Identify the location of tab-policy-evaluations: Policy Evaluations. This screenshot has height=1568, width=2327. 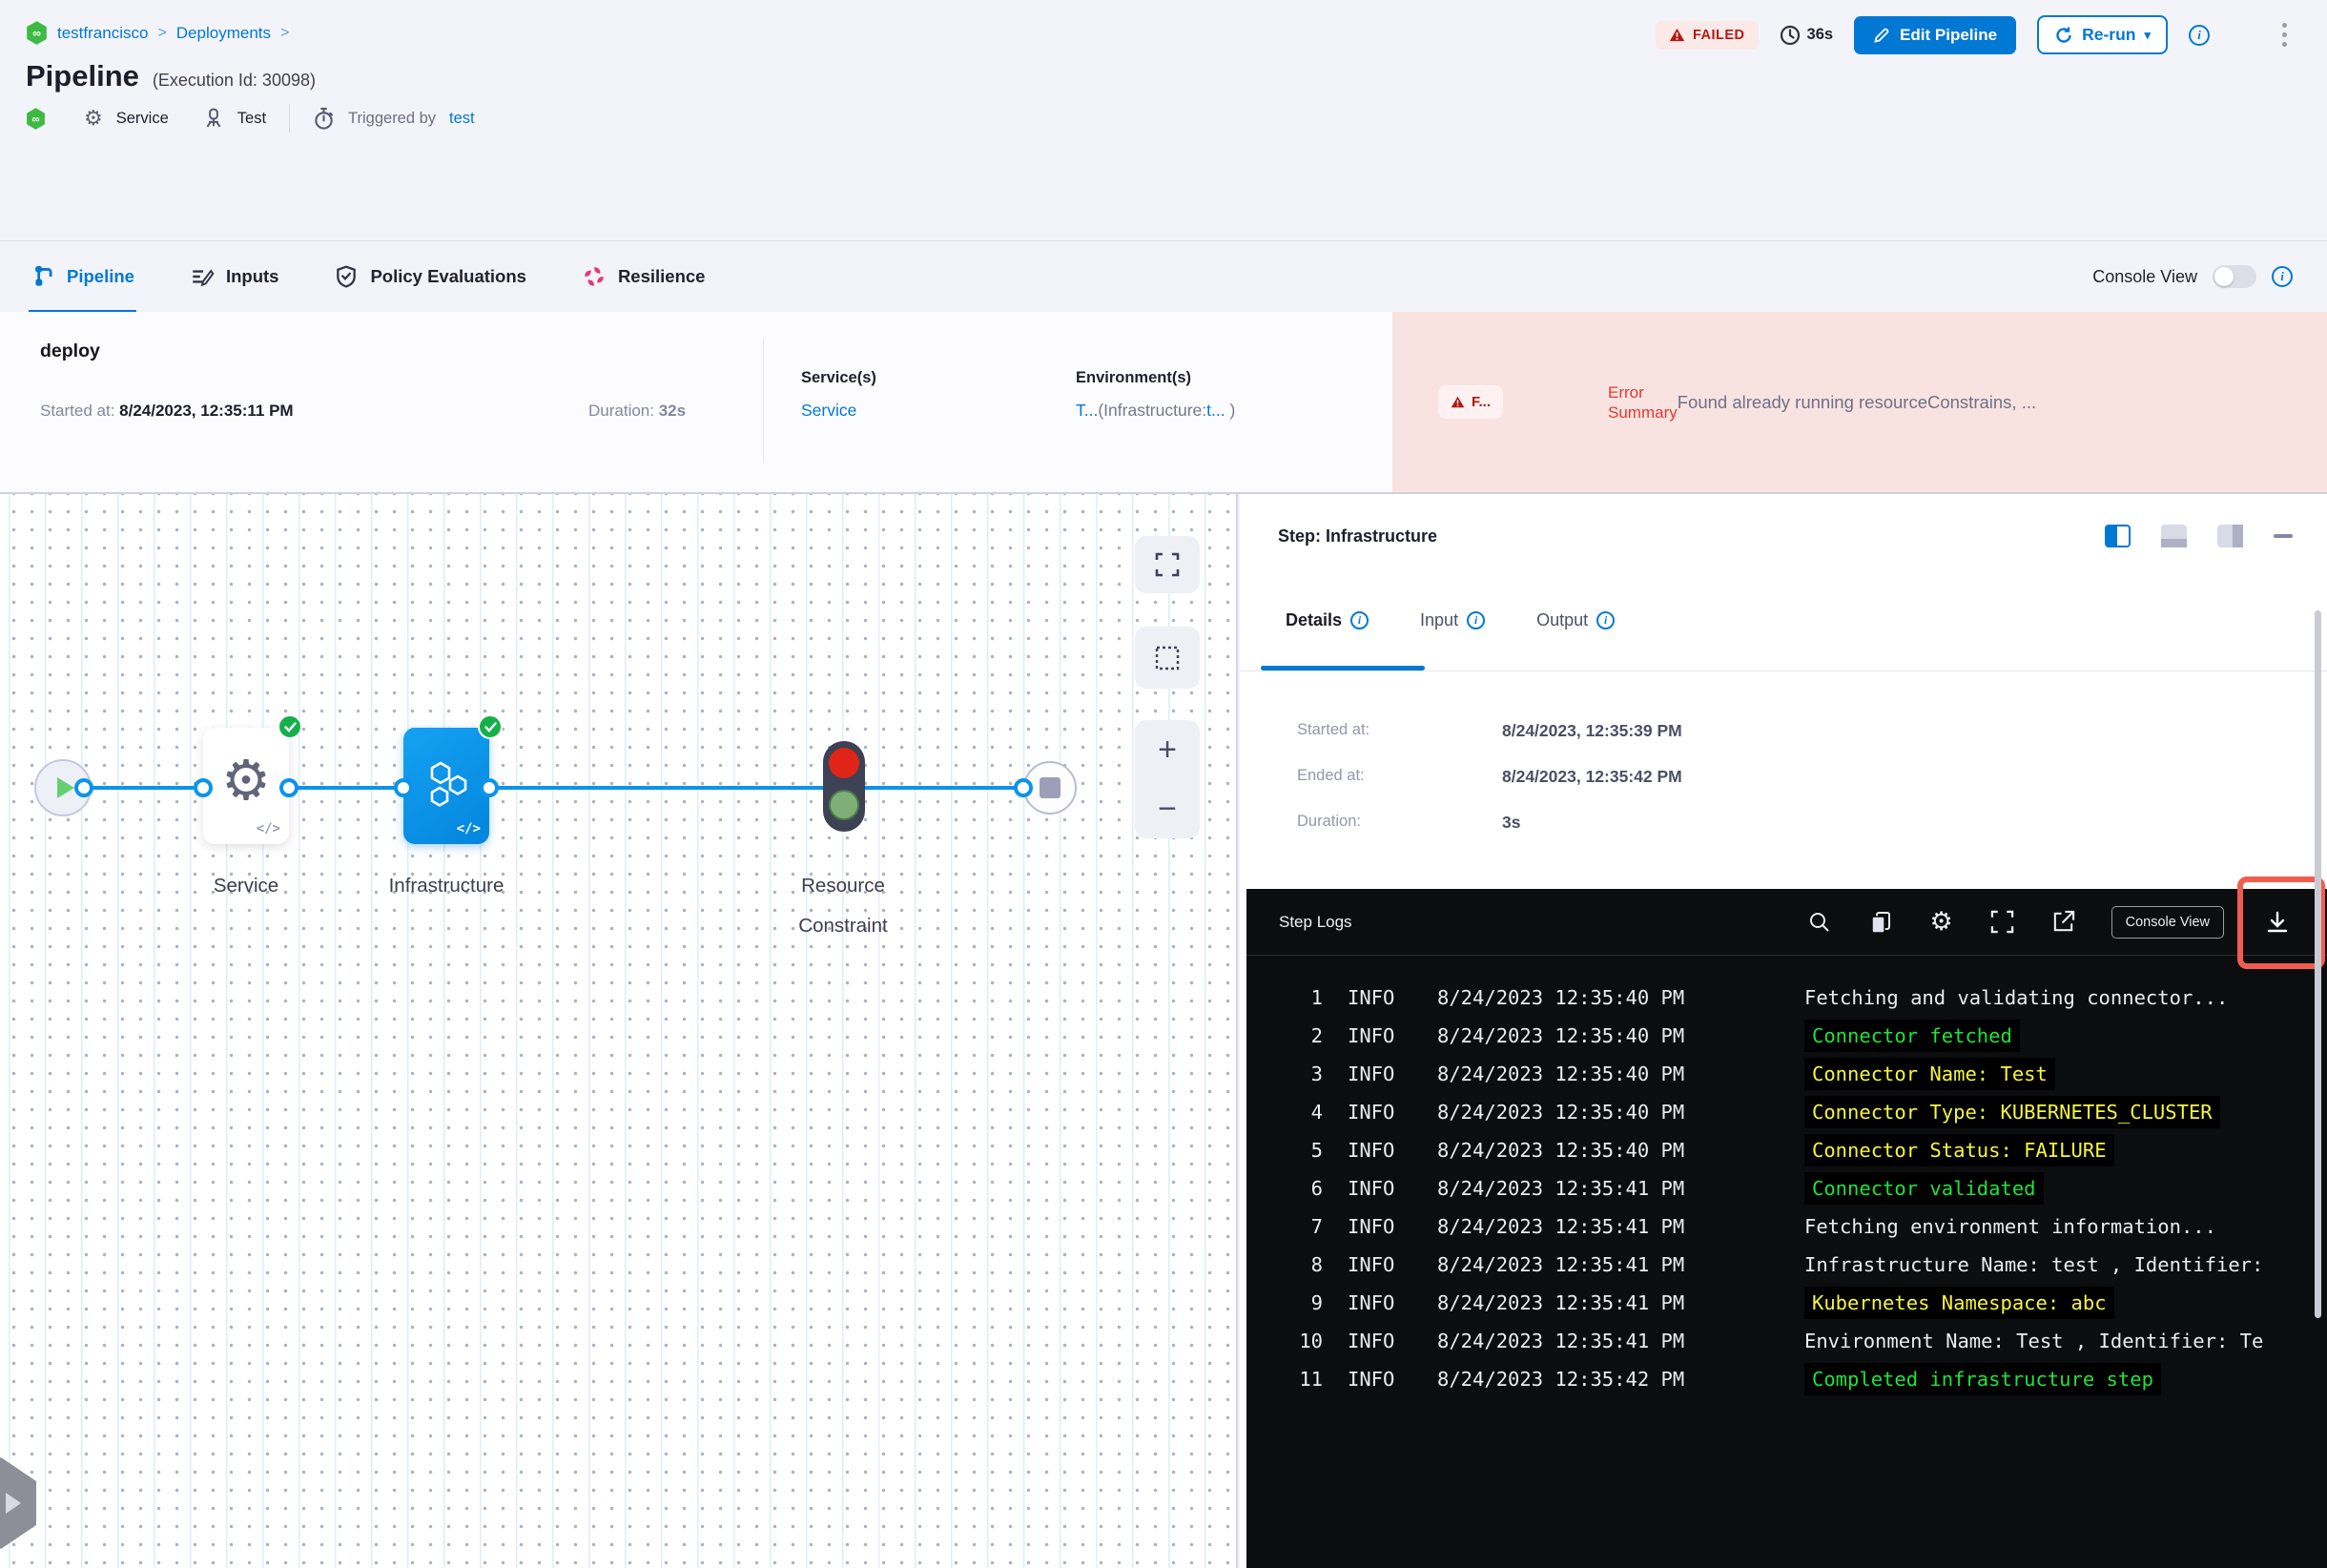
(430, 277).